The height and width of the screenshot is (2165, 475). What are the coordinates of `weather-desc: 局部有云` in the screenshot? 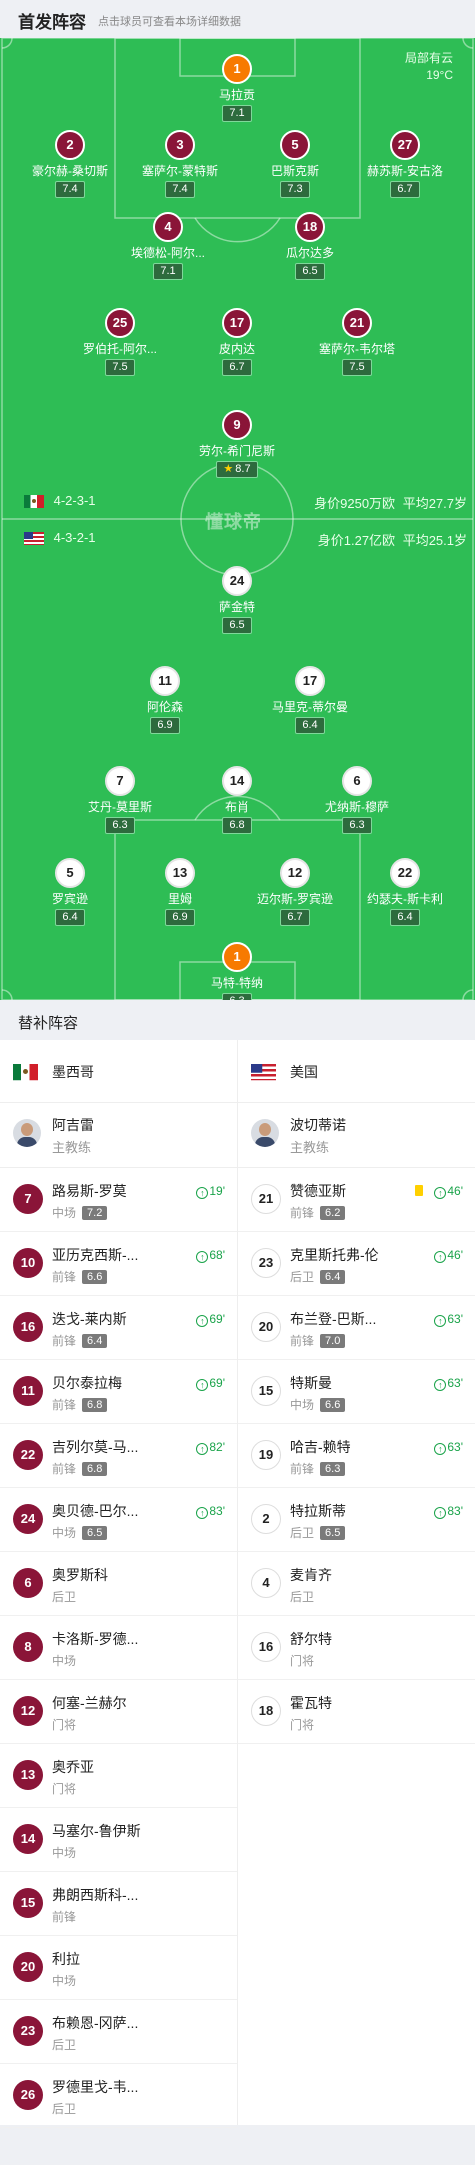 It's located at (428, 58).